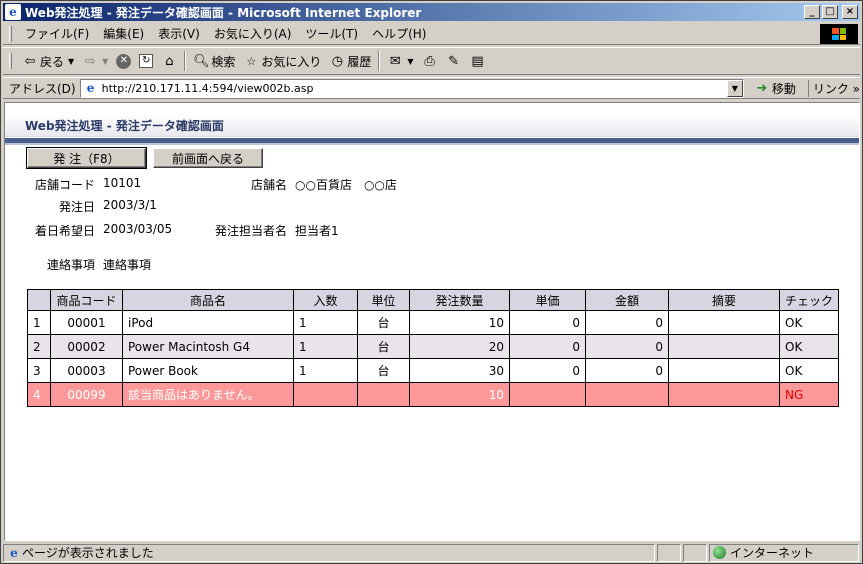 This screenshot has width=863, height=564. Describe the element at coordinates (383, 322) in the screenshot. I see `cell-unit: 台` at that location.